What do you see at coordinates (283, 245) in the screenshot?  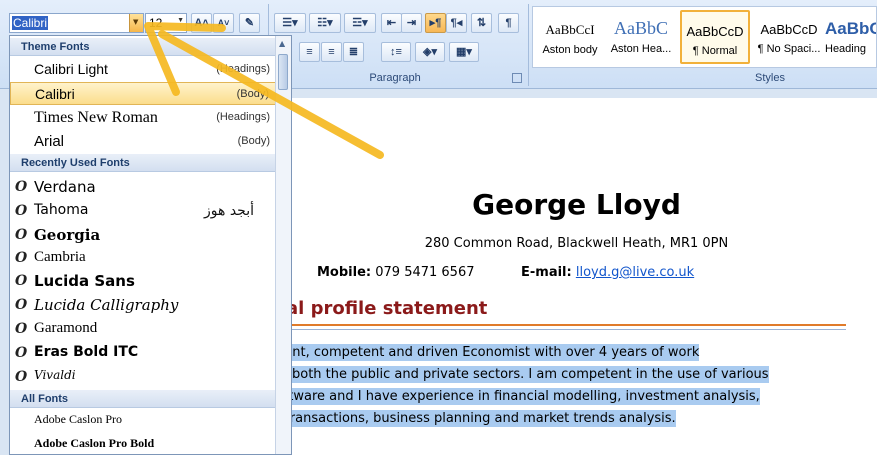 I see `dropdown-scrollbar: ▲` at bounding box center [283, 245].